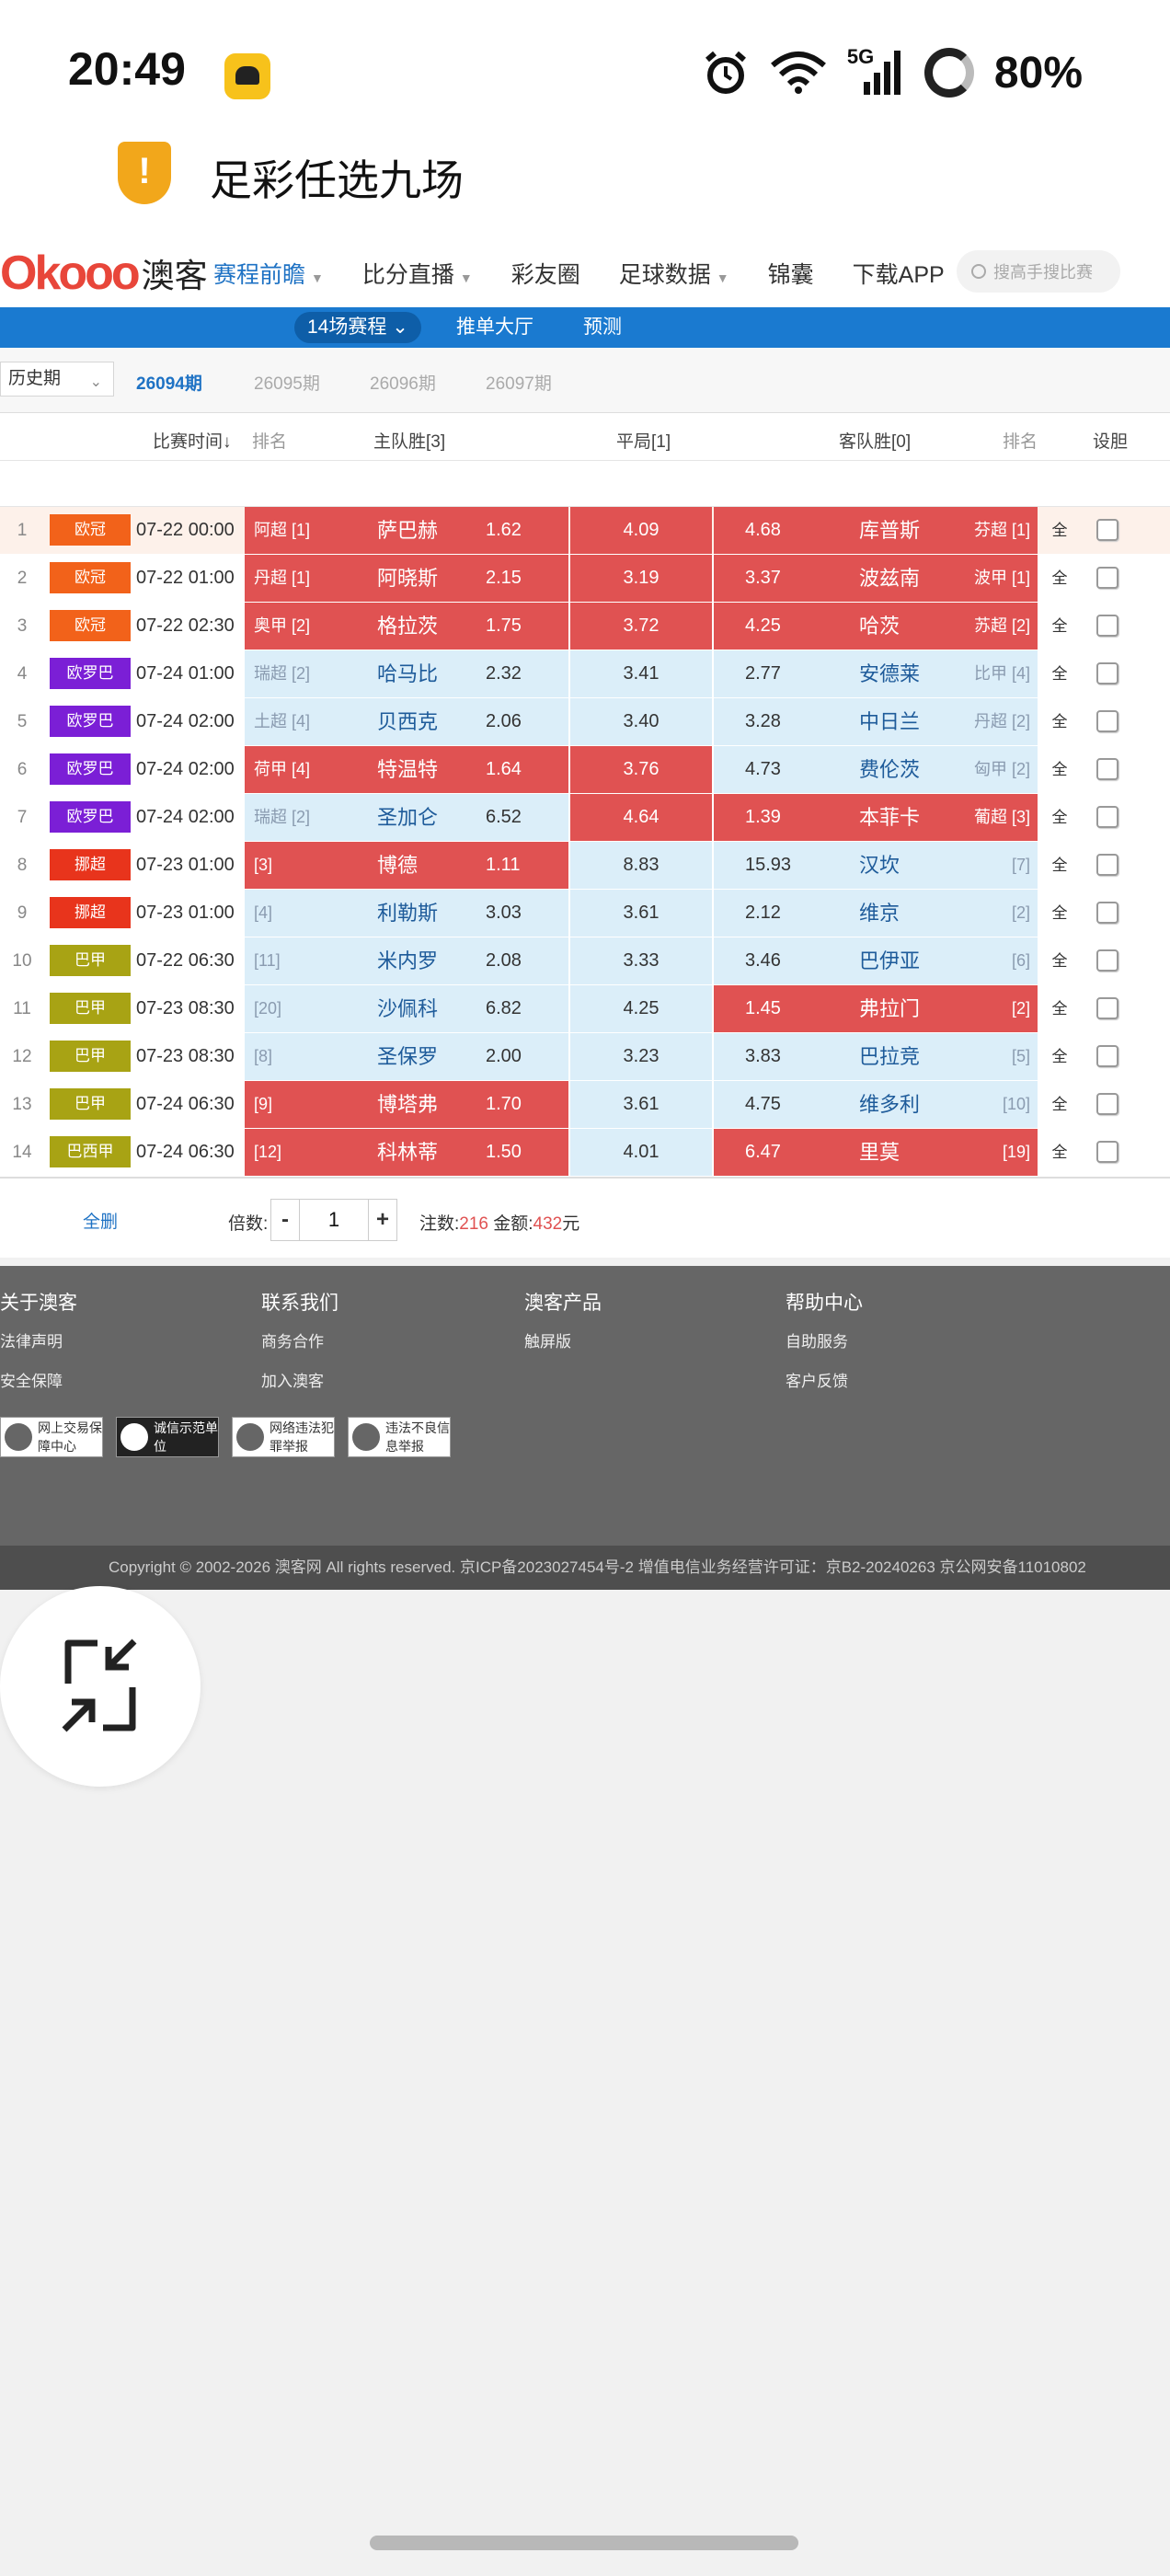  I want to click on footer-link-feedback: 客户反馈, so click(824, 1379).